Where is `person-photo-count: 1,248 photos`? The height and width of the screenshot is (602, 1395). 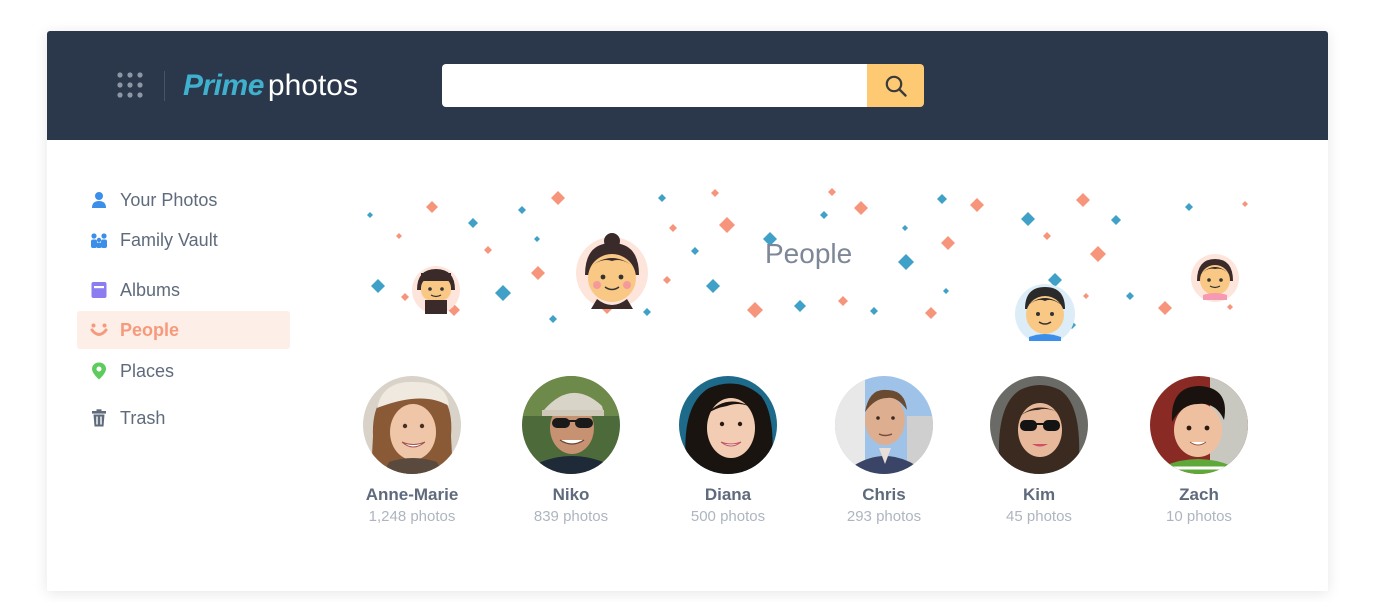
person-photo-count: 1,248 photos is located at coordinates (412, 516).